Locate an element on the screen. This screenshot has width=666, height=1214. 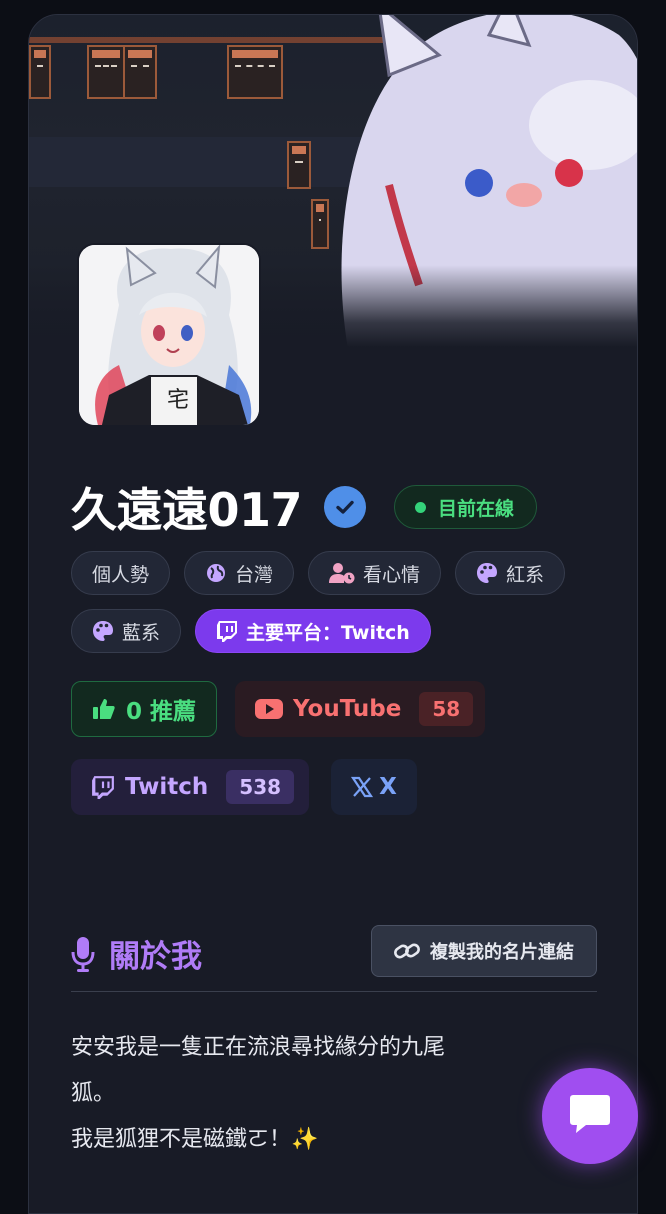
twitch-follower-count: 538 is located at coordinates (260, 787).